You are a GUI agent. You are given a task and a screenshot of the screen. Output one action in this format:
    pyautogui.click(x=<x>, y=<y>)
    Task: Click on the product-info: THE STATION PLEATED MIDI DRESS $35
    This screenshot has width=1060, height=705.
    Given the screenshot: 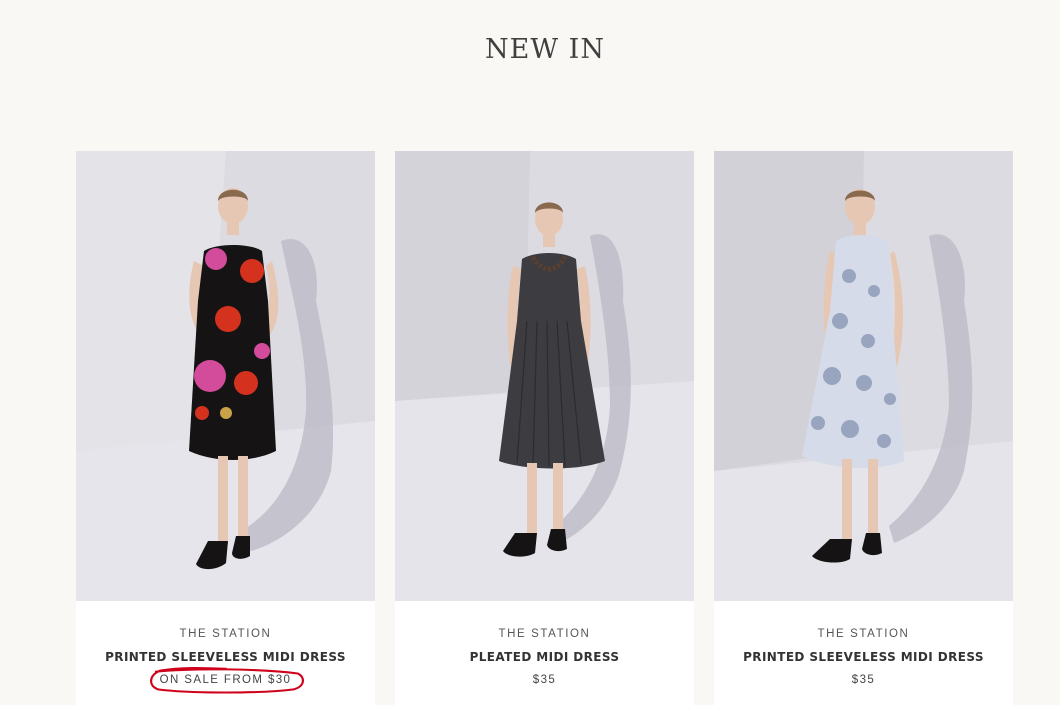 What is the action you would take?
    pyautogui.click(x=544, y=644)
    